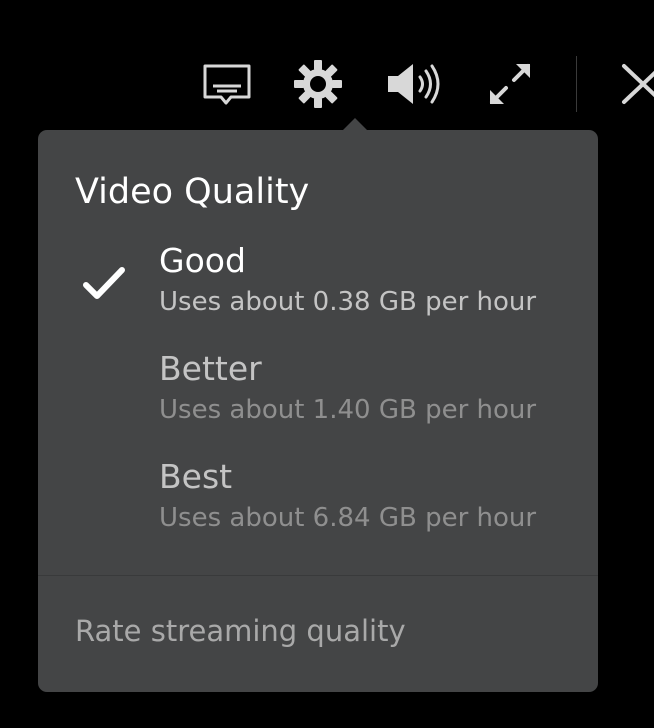 The height and width of the screenshot is (728, 654). I want to click on subtitles-icon, so click(227, 84).